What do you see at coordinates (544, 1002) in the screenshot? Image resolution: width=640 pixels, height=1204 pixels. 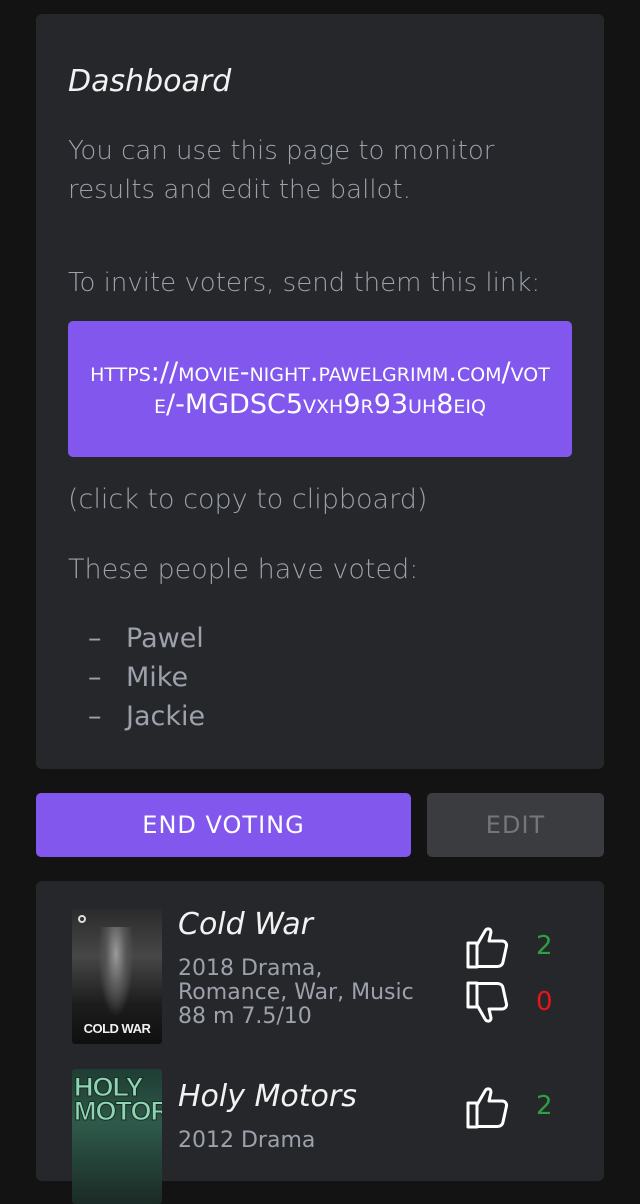 I see `downvote-count: 0` at bounding box center [544, 1002].